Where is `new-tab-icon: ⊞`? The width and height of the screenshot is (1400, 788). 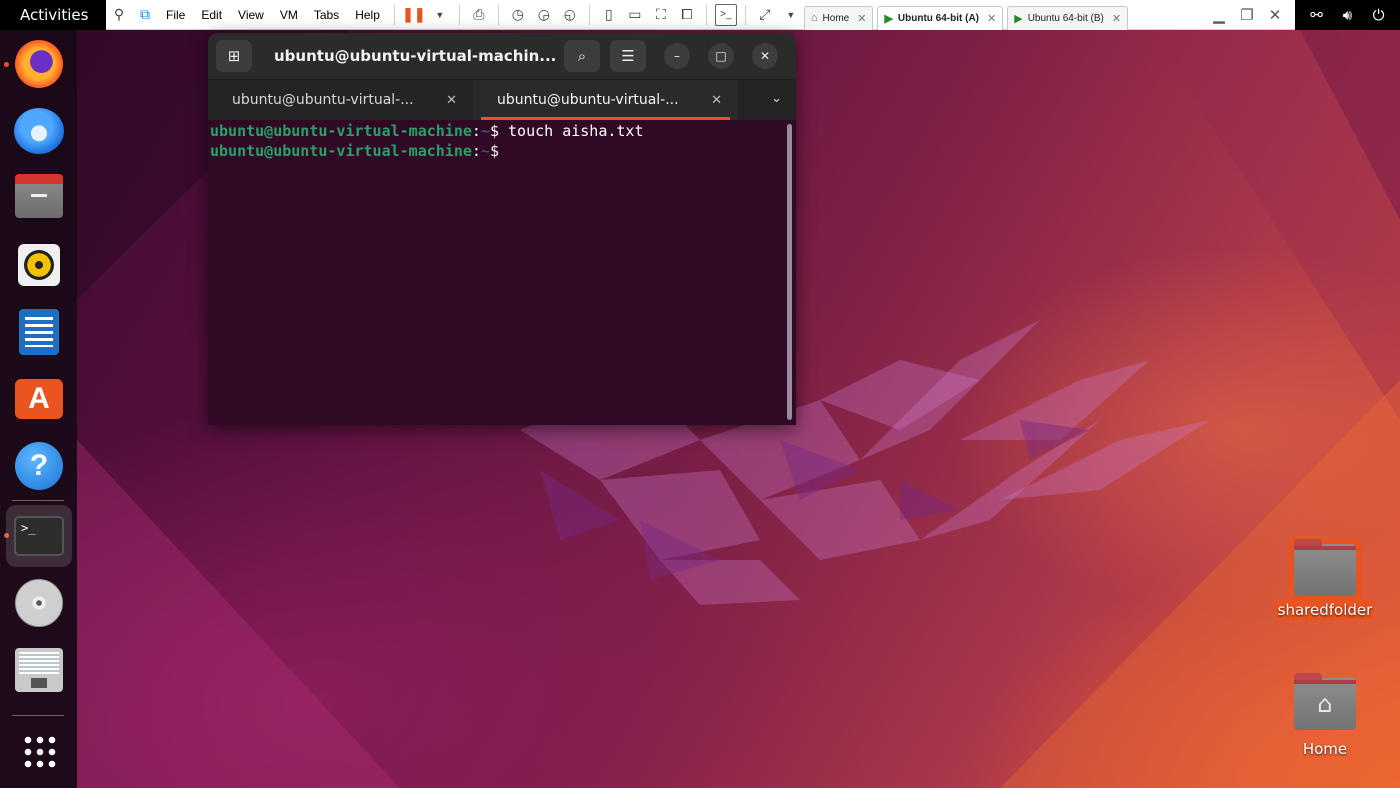 new-tab-icon: ⊞ is located at coordinates (234, 56).